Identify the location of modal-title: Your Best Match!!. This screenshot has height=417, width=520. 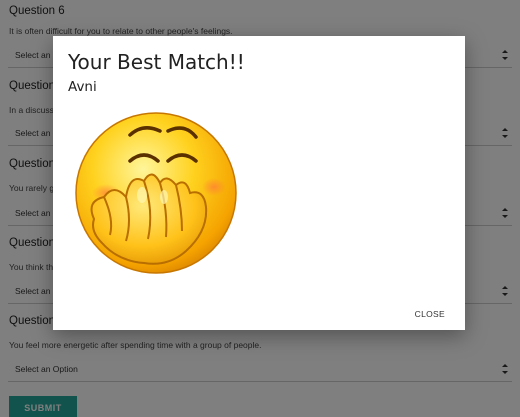
(156, 62).